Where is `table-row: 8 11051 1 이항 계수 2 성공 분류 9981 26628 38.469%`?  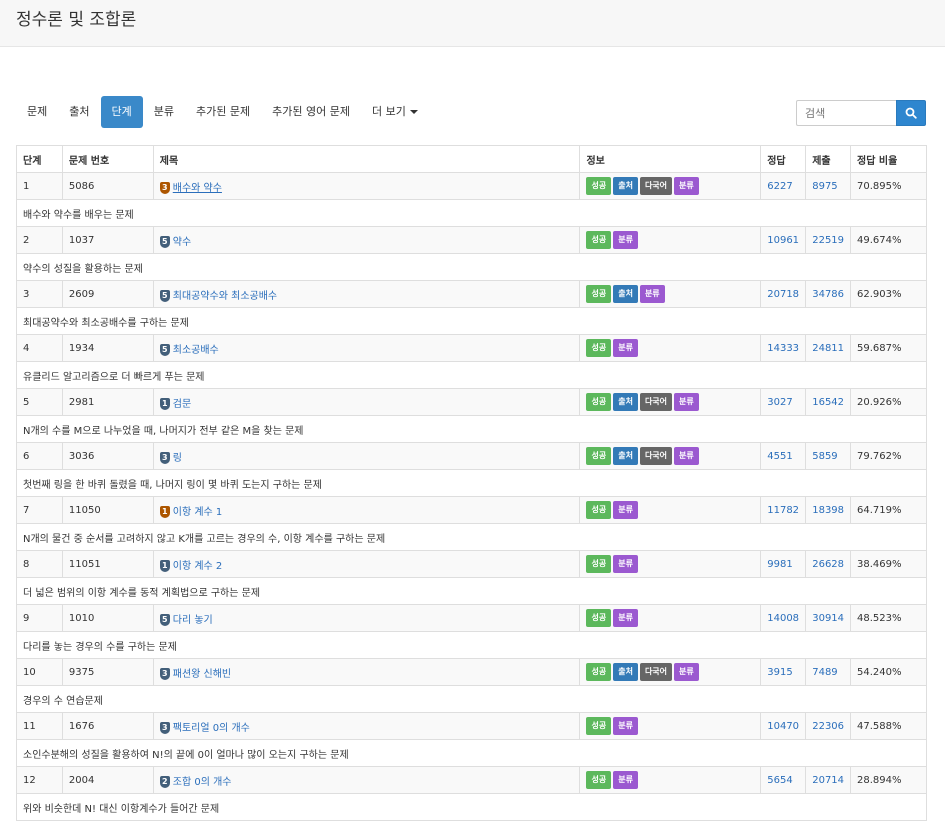 table-row: 8 11051 1 이항 계수 2 성공 분류 9981 26628 38.469% is located at coordinates (471, 564).